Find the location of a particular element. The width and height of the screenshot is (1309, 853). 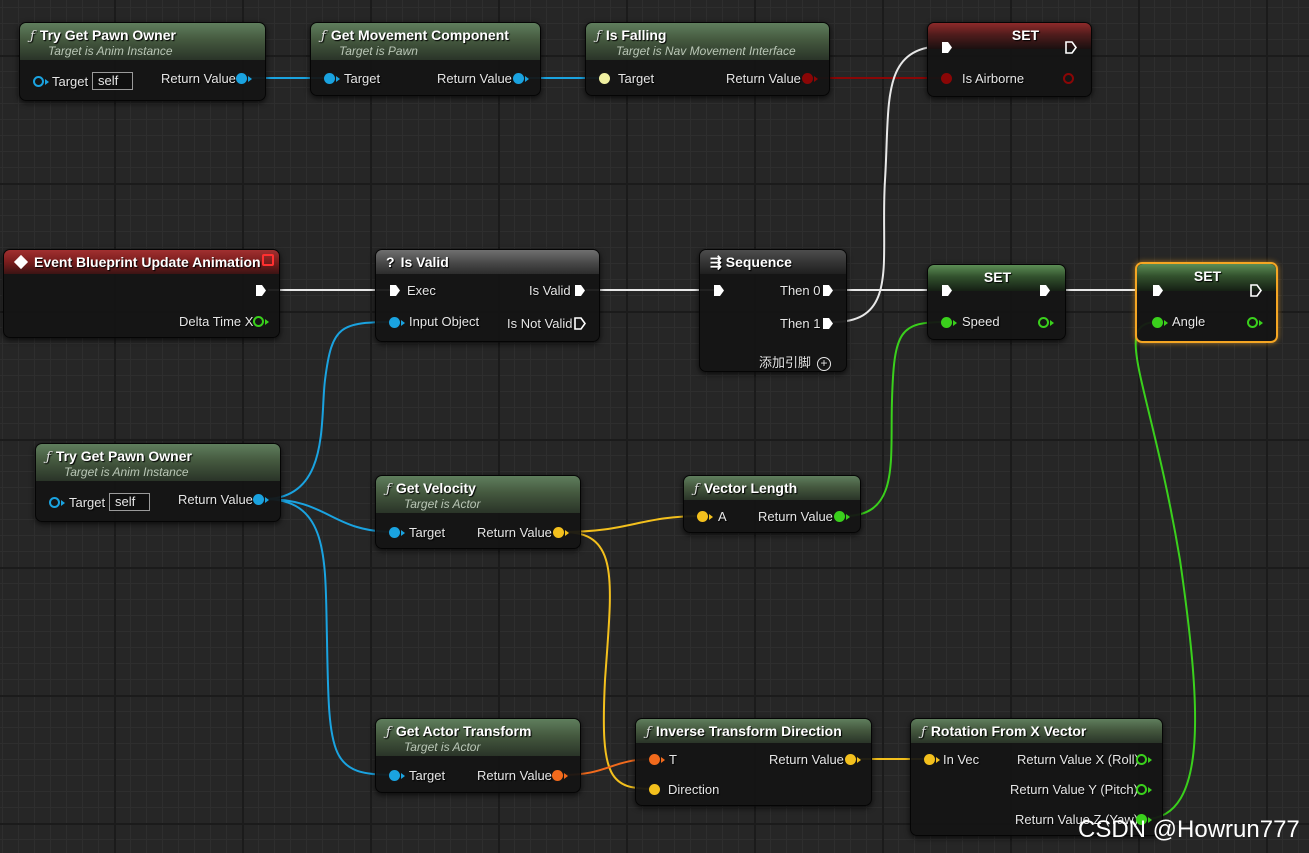

is-airborne-label: Is Airborne is located at coordinates (993, 78).